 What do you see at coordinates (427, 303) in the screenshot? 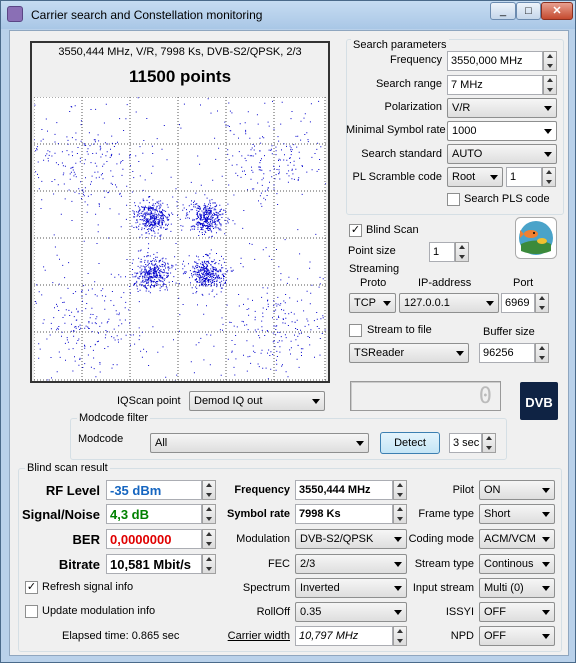
I see `ip-address-value: 127.0.0.1` at bounding box center [427, 303].